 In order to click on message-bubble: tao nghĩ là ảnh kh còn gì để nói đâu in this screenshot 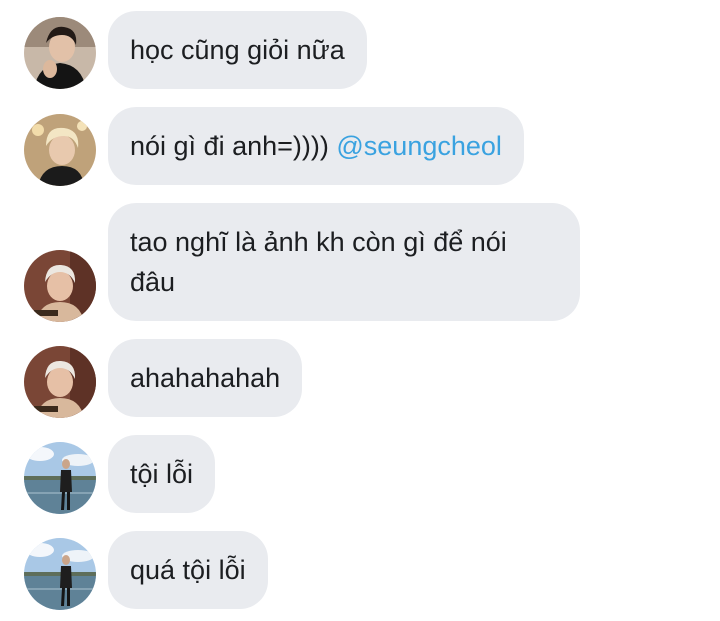, I will do `click(344, 262)`.